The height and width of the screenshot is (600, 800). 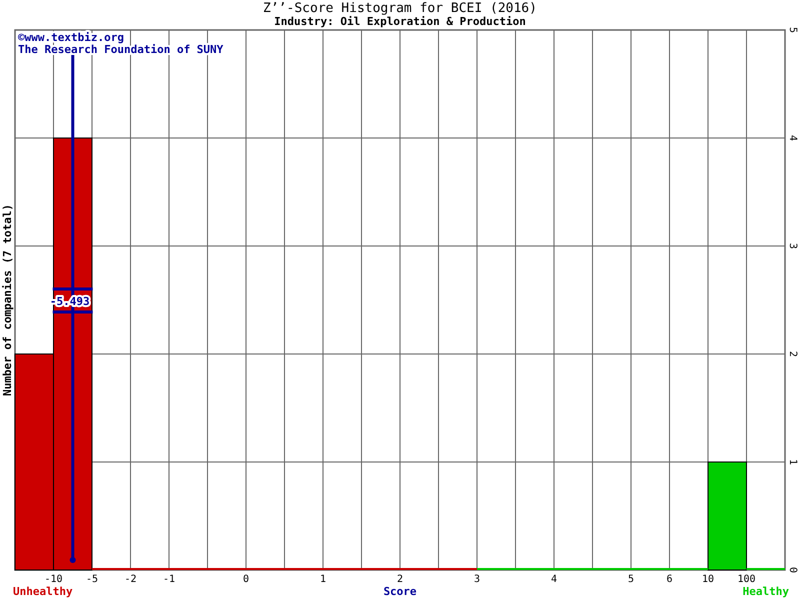 What do you see at coordinates (400, 21) in the screenshot?
I see `chart-subtitle: Industry: Oil Exploration & Production` at bounding box center [400, 21].